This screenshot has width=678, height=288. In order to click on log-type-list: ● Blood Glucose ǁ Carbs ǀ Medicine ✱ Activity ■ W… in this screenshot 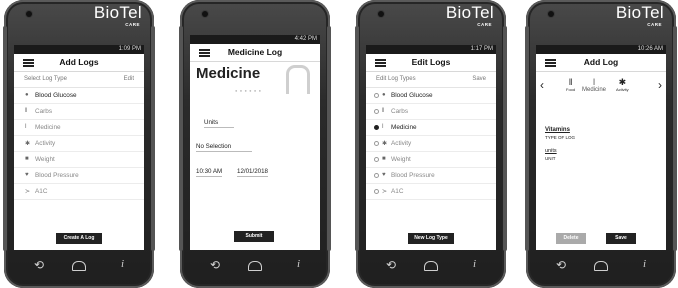, I will do `click(431, 144)`.